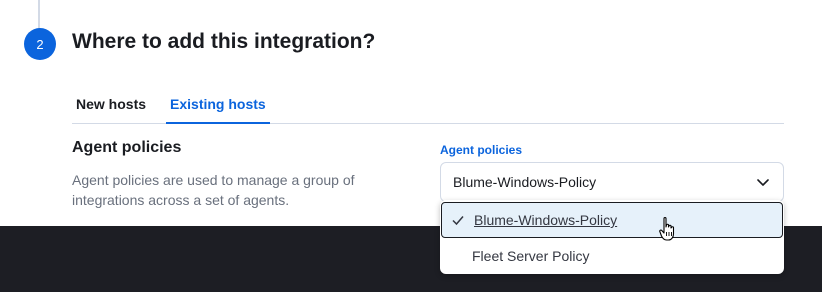  I want to click on checkmark-icon, so click(458, 220).